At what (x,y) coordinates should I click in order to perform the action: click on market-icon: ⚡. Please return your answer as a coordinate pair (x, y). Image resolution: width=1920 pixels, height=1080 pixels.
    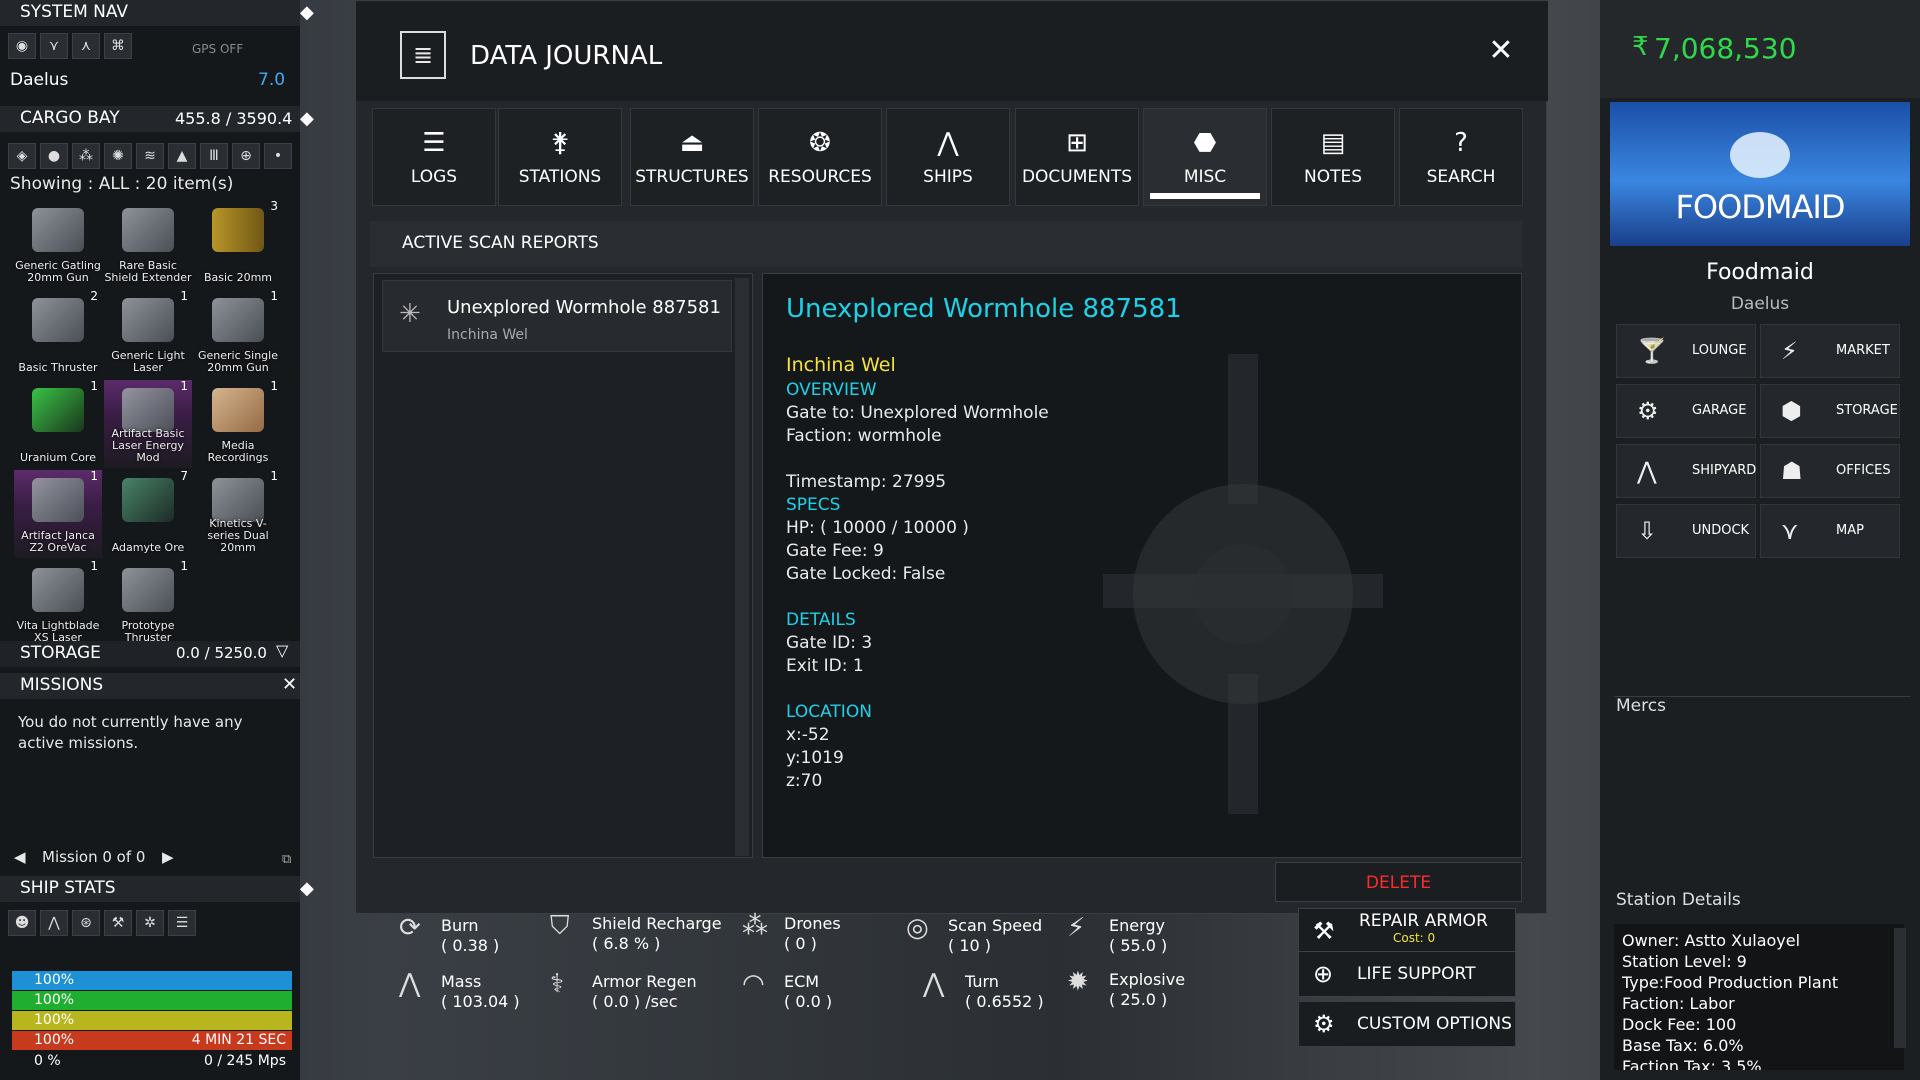
    Looking at the image, I should click on (1789, 351).